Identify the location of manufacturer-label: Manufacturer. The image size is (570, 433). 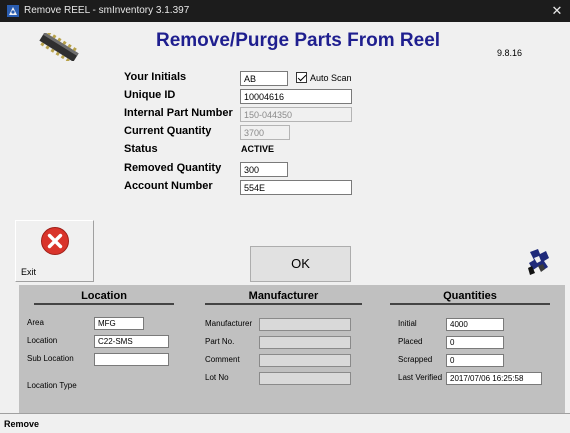
(229, 323).